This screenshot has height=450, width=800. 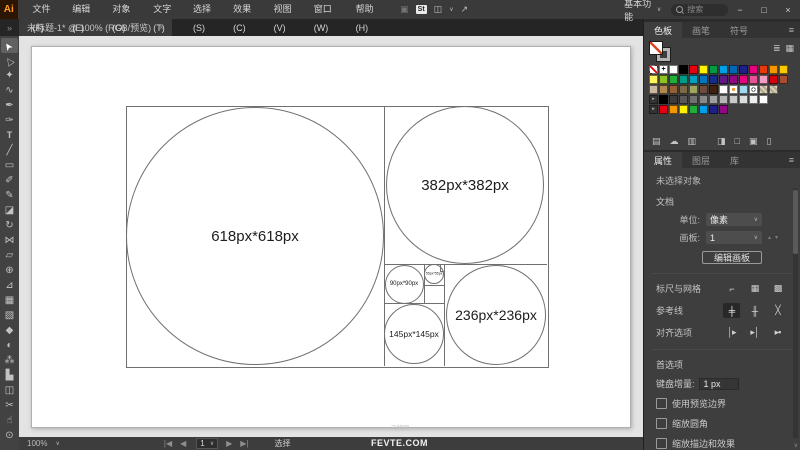 What do you see at coordinates (653, 99) in the screenshot?
I see `color-group-folder: ▸` at bounding box center [653, 99].